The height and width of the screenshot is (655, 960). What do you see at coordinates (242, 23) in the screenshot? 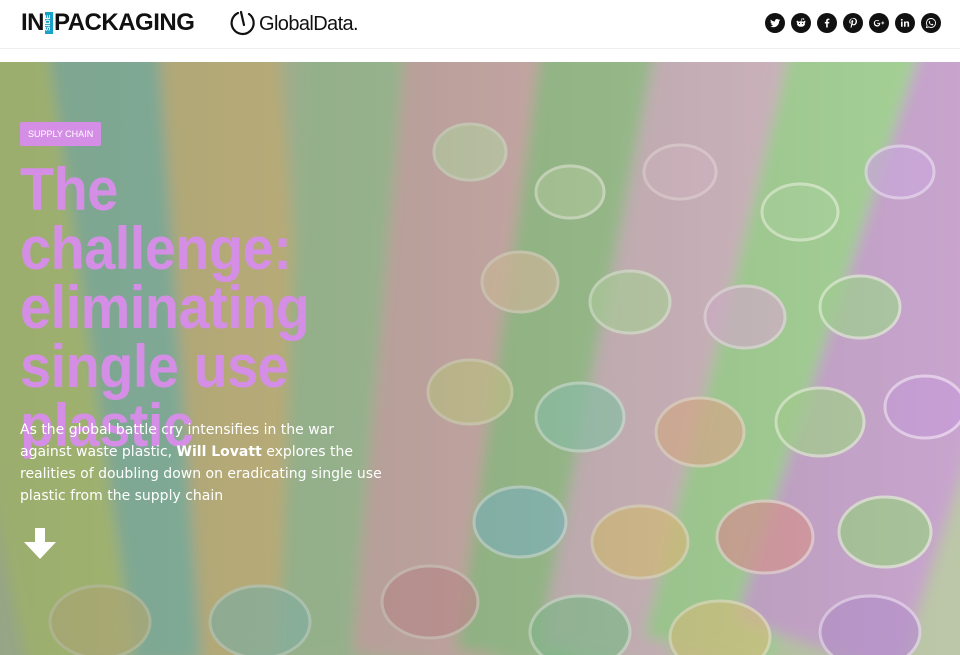
I see `globaldata-mark-icon` at bounding box center [242, 23].